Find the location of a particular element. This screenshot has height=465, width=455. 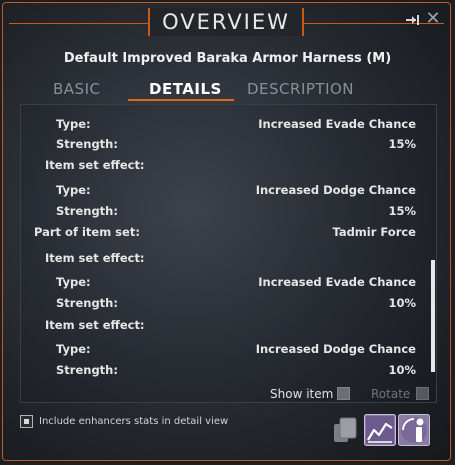

close-icon: ✕ is located at coordinates (433, 19).